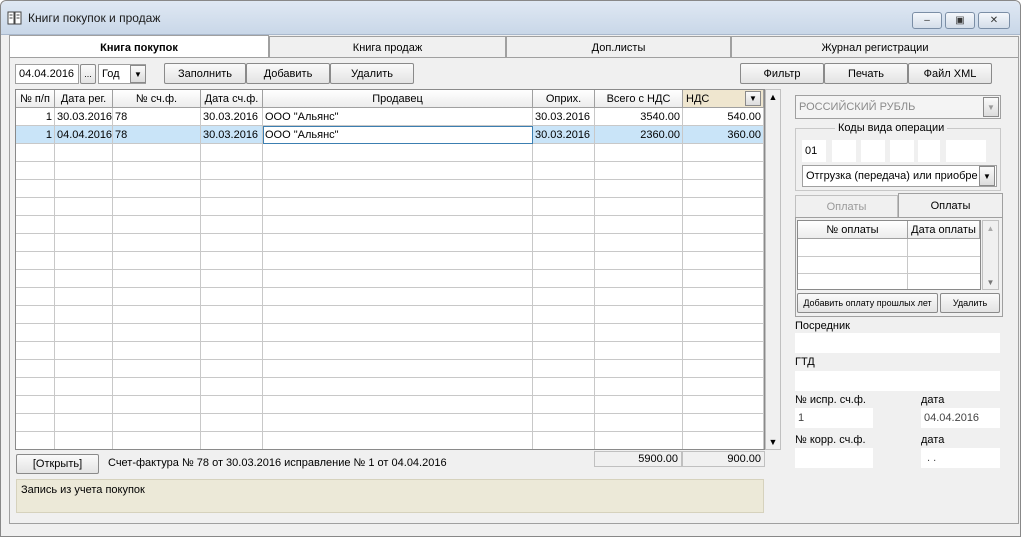 The image size is (1021, 537). What do you see at coordinates (960, 418) in the screenshot?
I see `corr-date-field: 04.04.2016` at bounding box center [960, 418].